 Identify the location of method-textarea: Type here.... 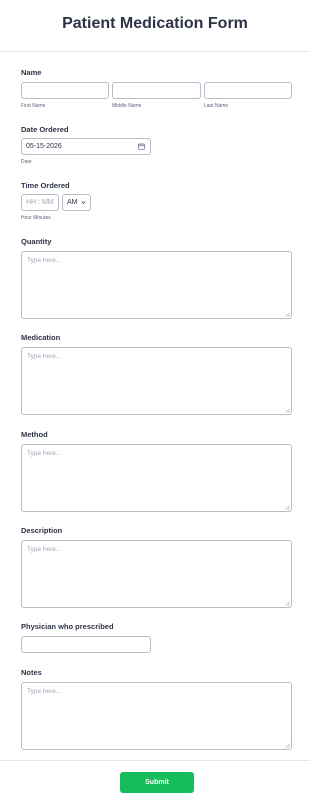
(156, 478).